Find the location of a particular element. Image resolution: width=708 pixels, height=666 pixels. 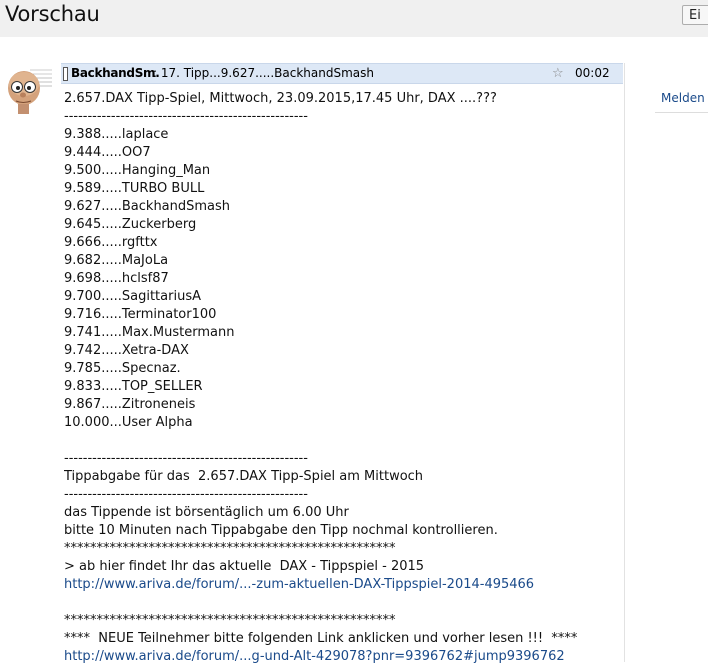

divider is located at coordinates (681, 112).